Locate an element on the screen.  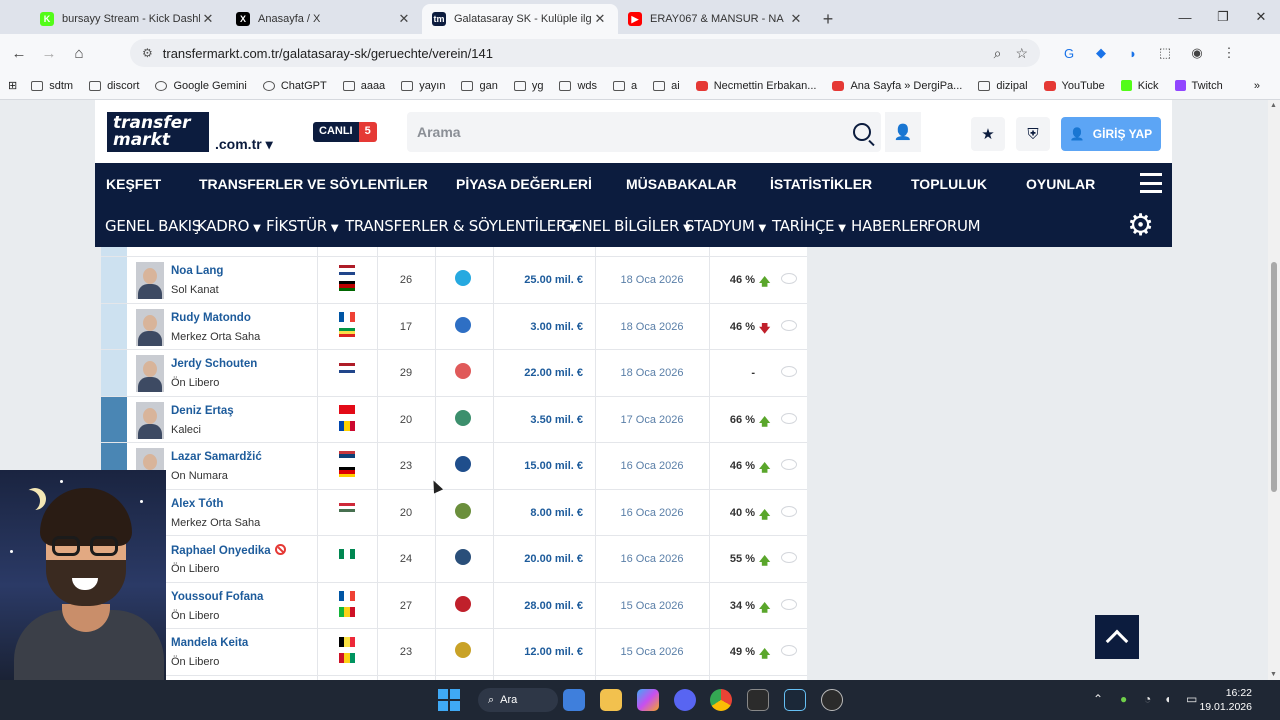
main-nav-item: OYUNLAR is located at coordinates (1060, 184).